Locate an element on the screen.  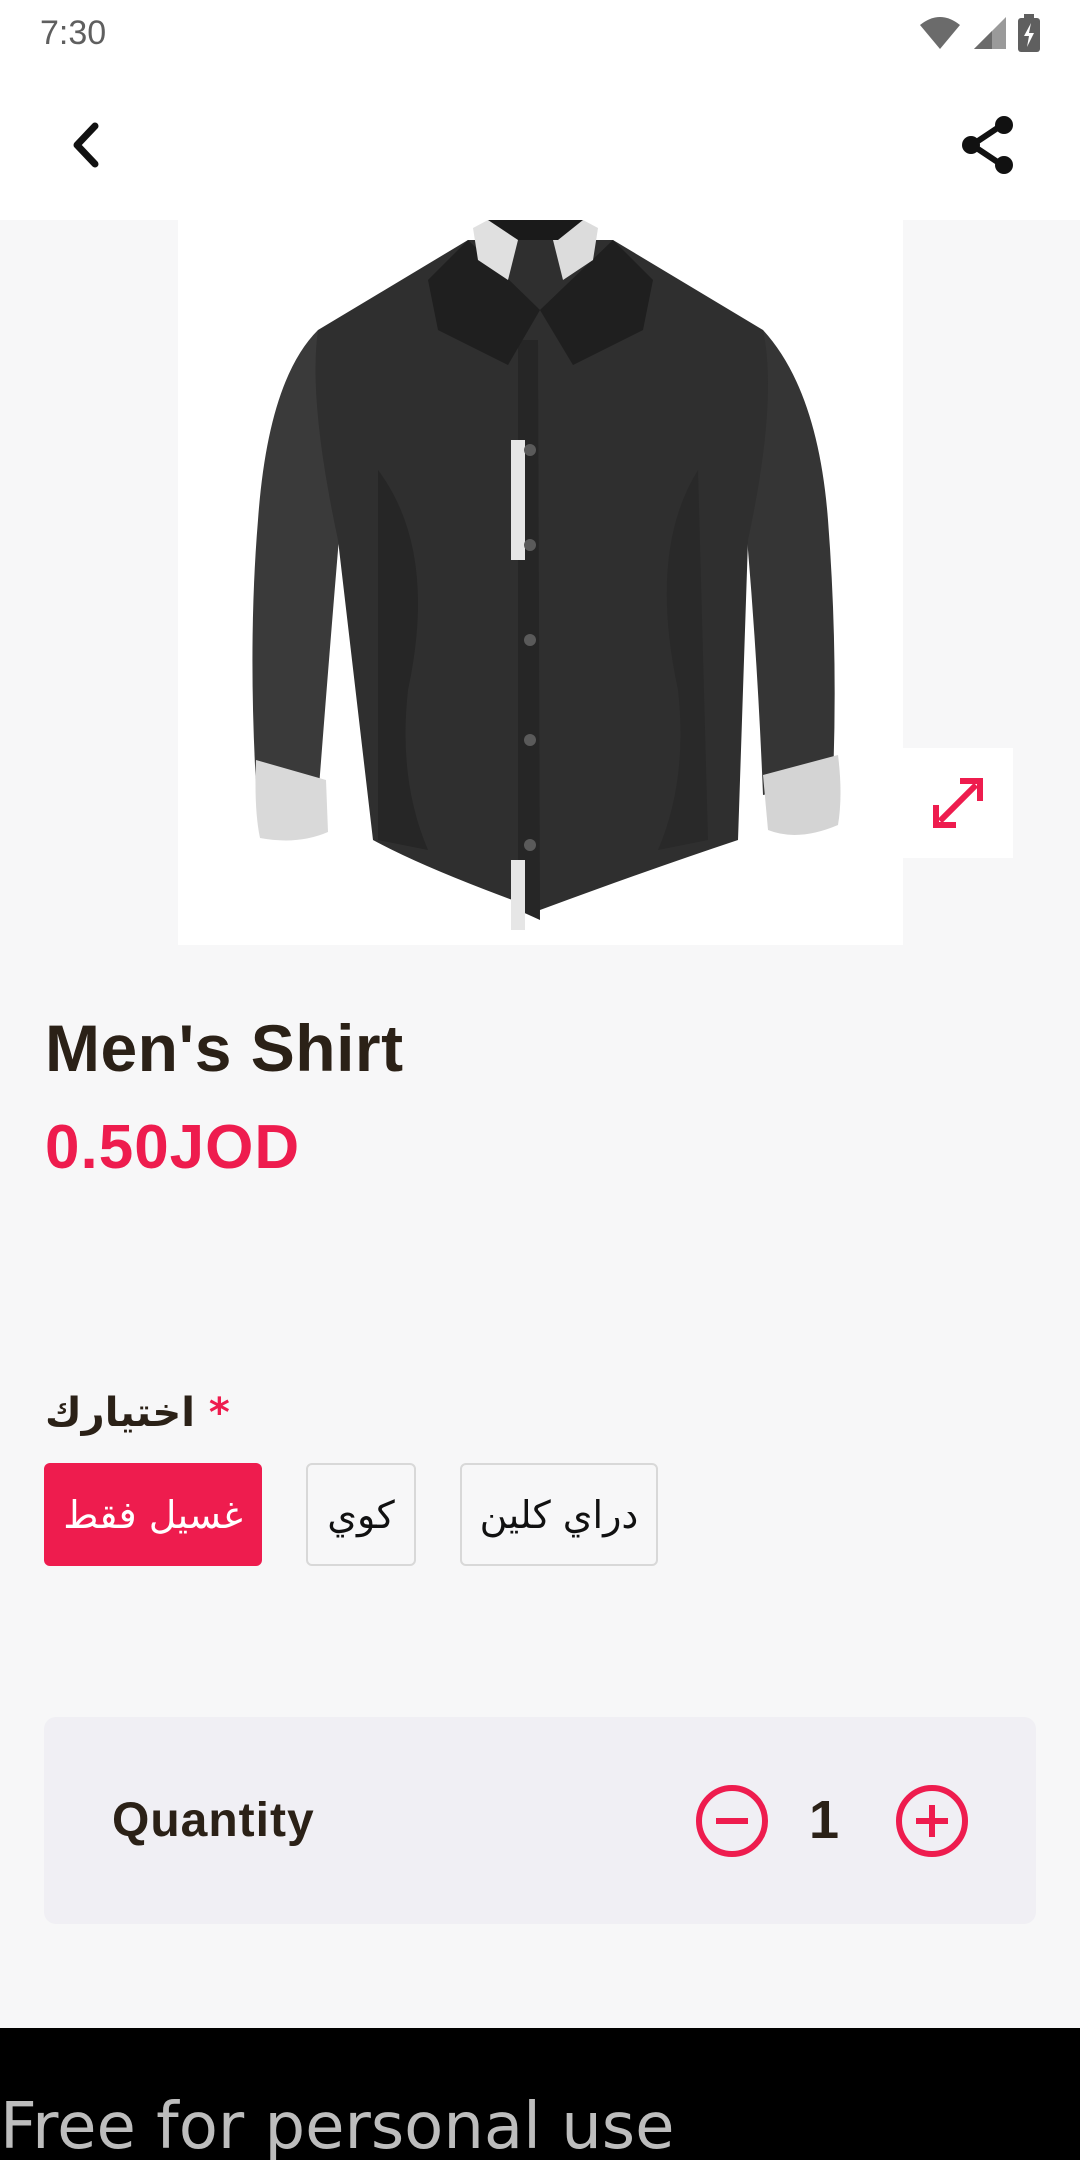
share-button is located at coordinates (988, 145).